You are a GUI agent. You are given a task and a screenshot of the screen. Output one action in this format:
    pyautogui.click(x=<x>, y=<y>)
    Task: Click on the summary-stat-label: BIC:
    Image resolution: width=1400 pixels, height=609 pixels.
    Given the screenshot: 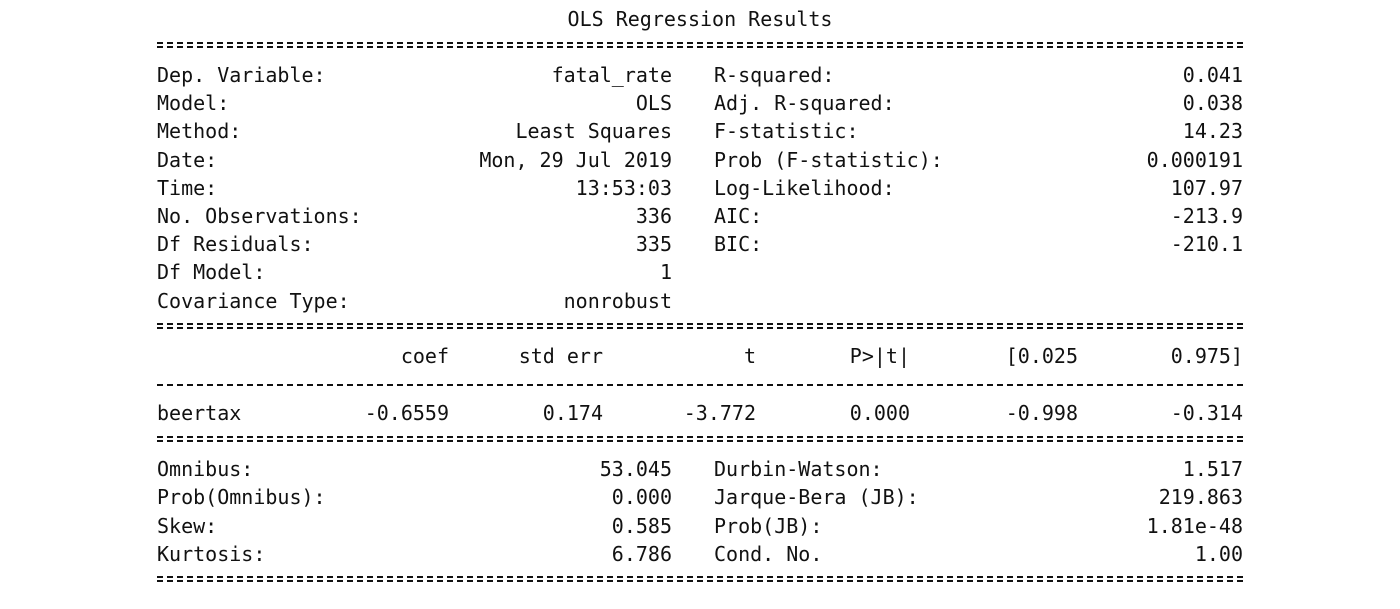 What is the action you would take?
    pyautogui.click(x=738, y=244)
    